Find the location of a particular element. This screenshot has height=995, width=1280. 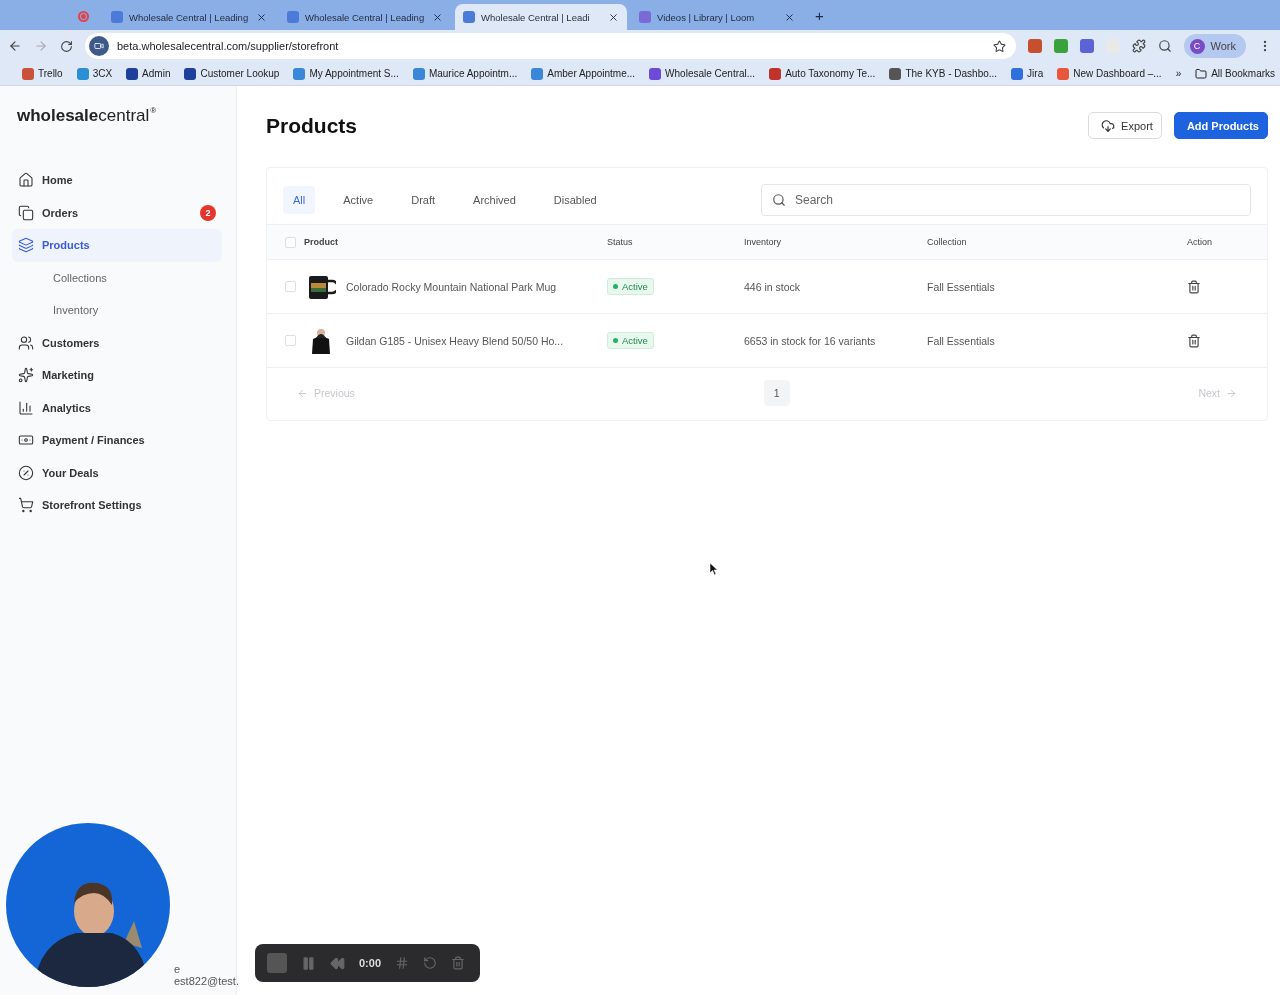

export-button: Export is located at coordinates (1125, 125).